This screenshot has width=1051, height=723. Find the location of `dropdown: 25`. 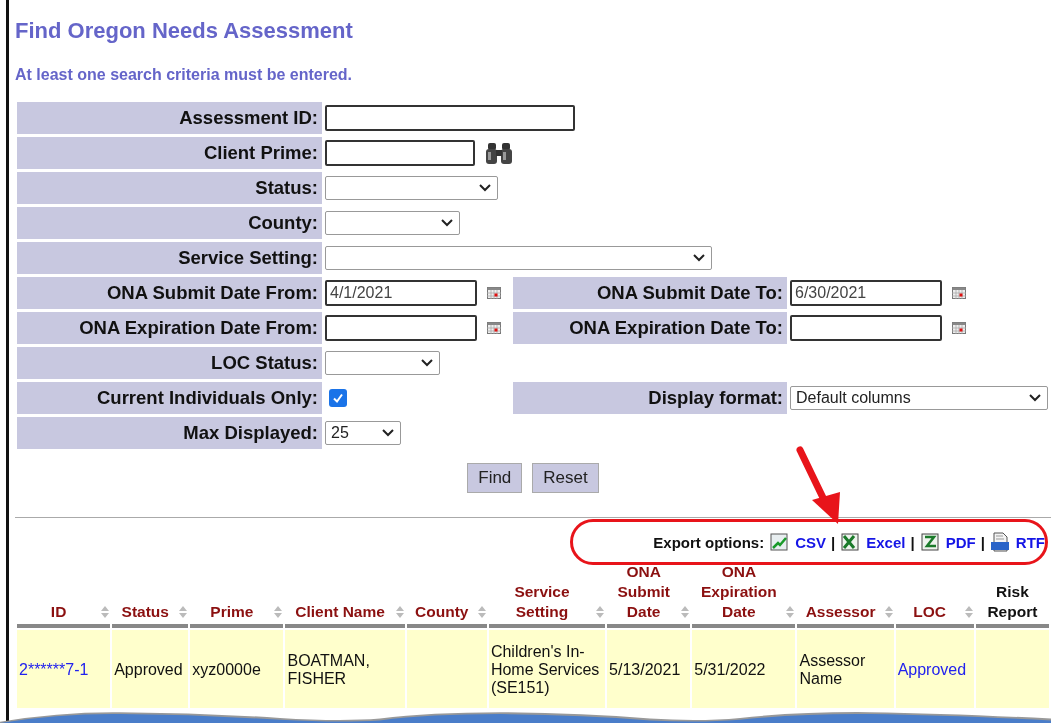

dropdown: 25 is located at coordinates (363, 433).